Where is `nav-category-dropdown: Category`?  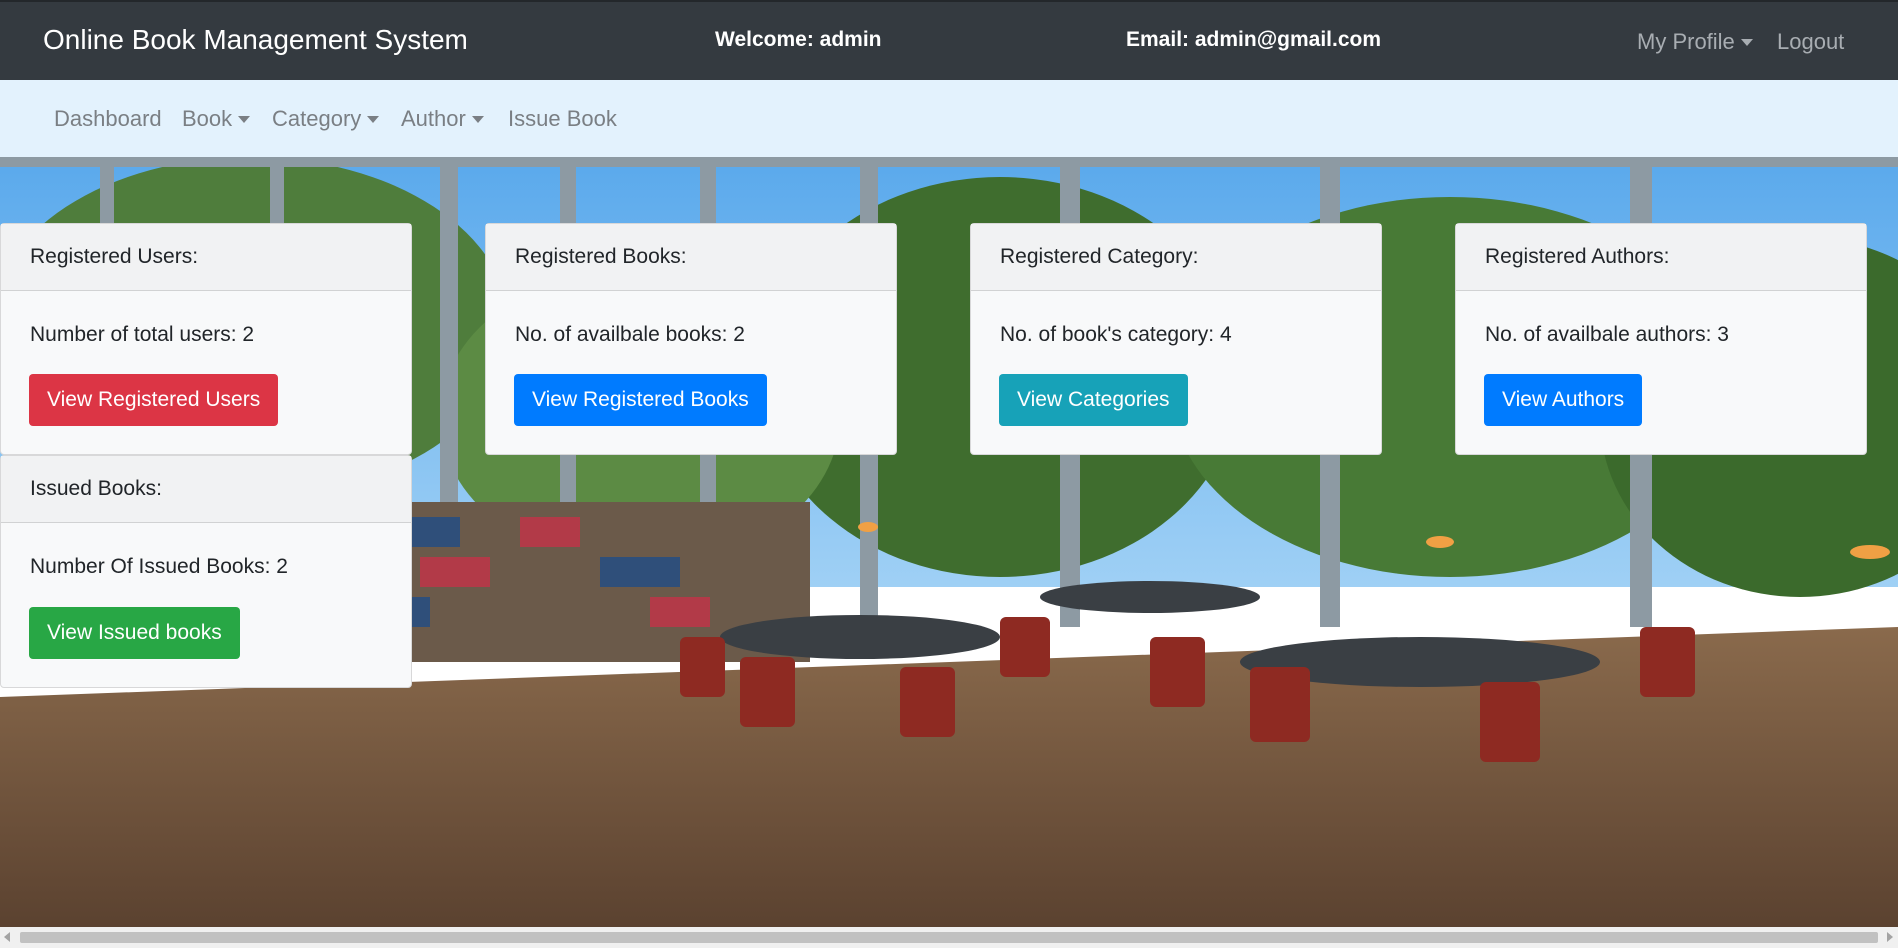 nav-category-dropdown: Category is located at coordinates (326, 119).